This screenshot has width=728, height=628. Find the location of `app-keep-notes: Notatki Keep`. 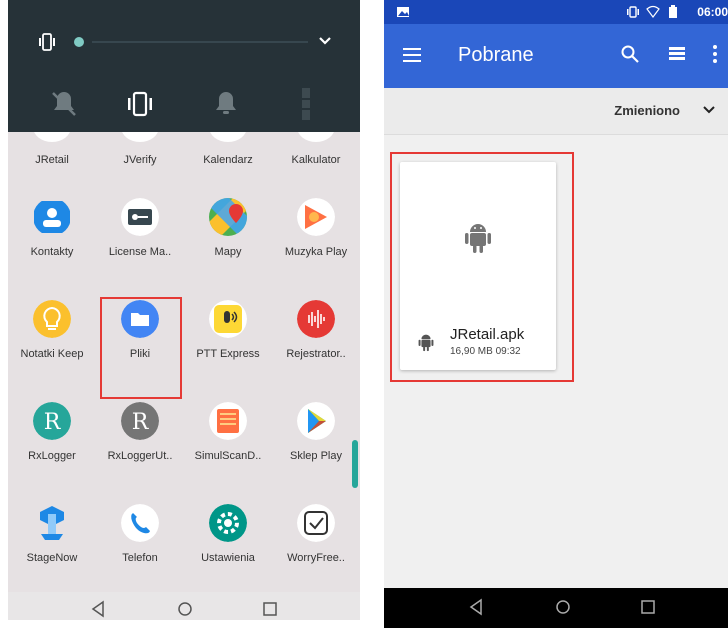

app-keep-notes: Notatki Keep is located at coordinates (52, 341).